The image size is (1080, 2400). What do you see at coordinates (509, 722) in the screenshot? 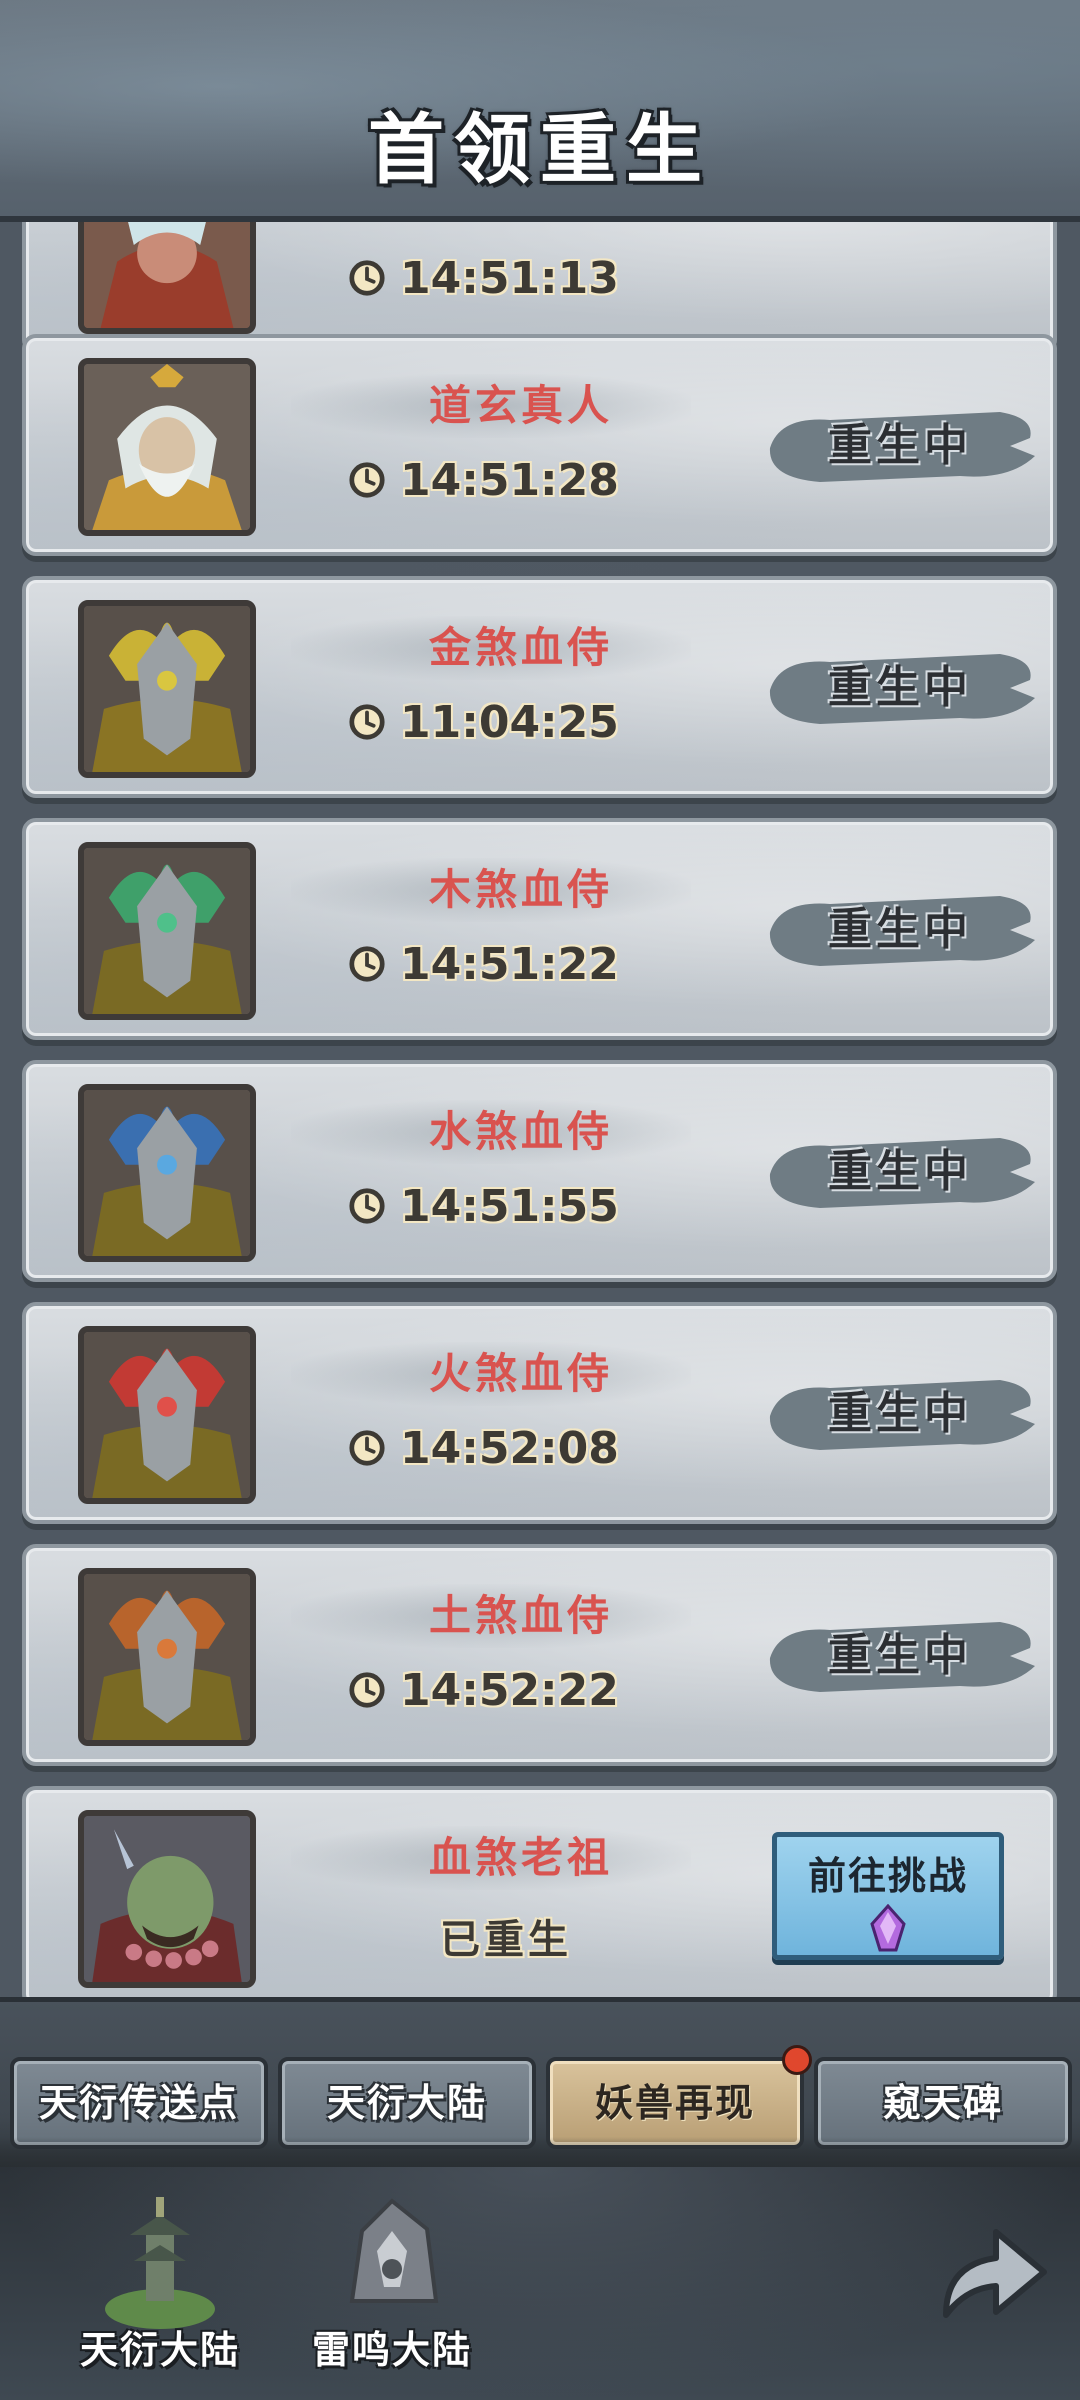
I see `timer-text: 11:04:25` at bounding box center [509, 722].